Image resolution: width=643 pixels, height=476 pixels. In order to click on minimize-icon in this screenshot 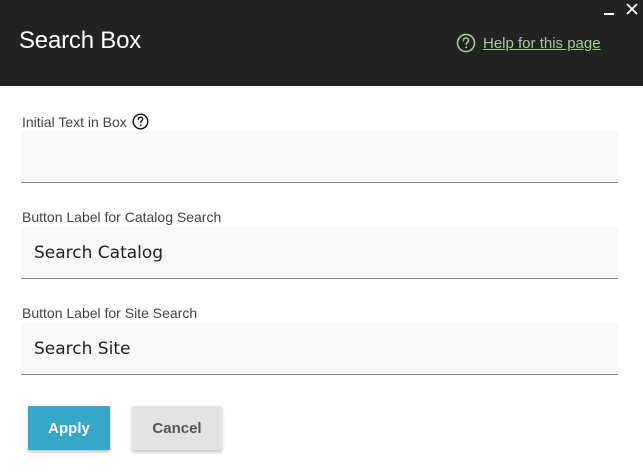, I will do `click(609, 10)`.